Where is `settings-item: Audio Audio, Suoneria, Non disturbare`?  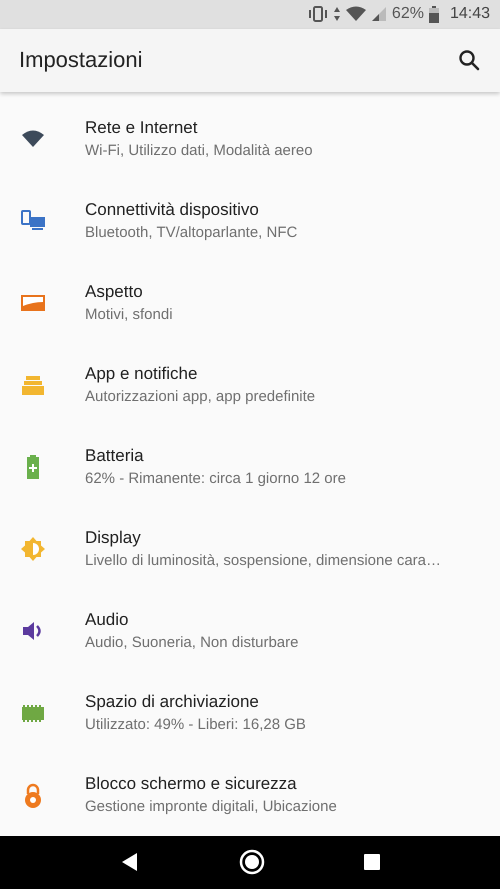 settings-item: Audio Audio, Suoneria, Non disturbare is located at coordinates (250, 631).